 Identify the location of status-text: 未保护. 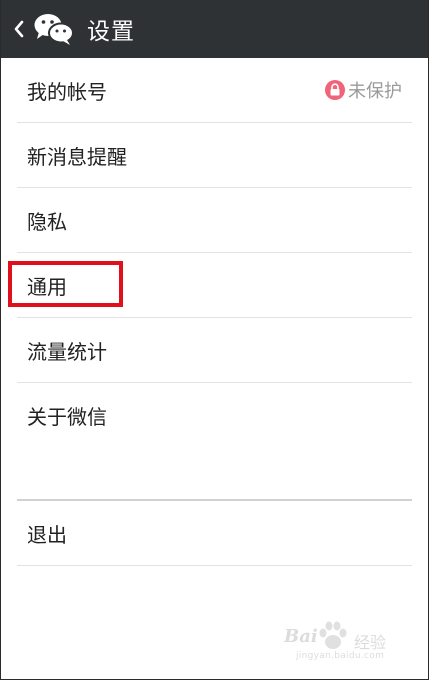
(375, 91).